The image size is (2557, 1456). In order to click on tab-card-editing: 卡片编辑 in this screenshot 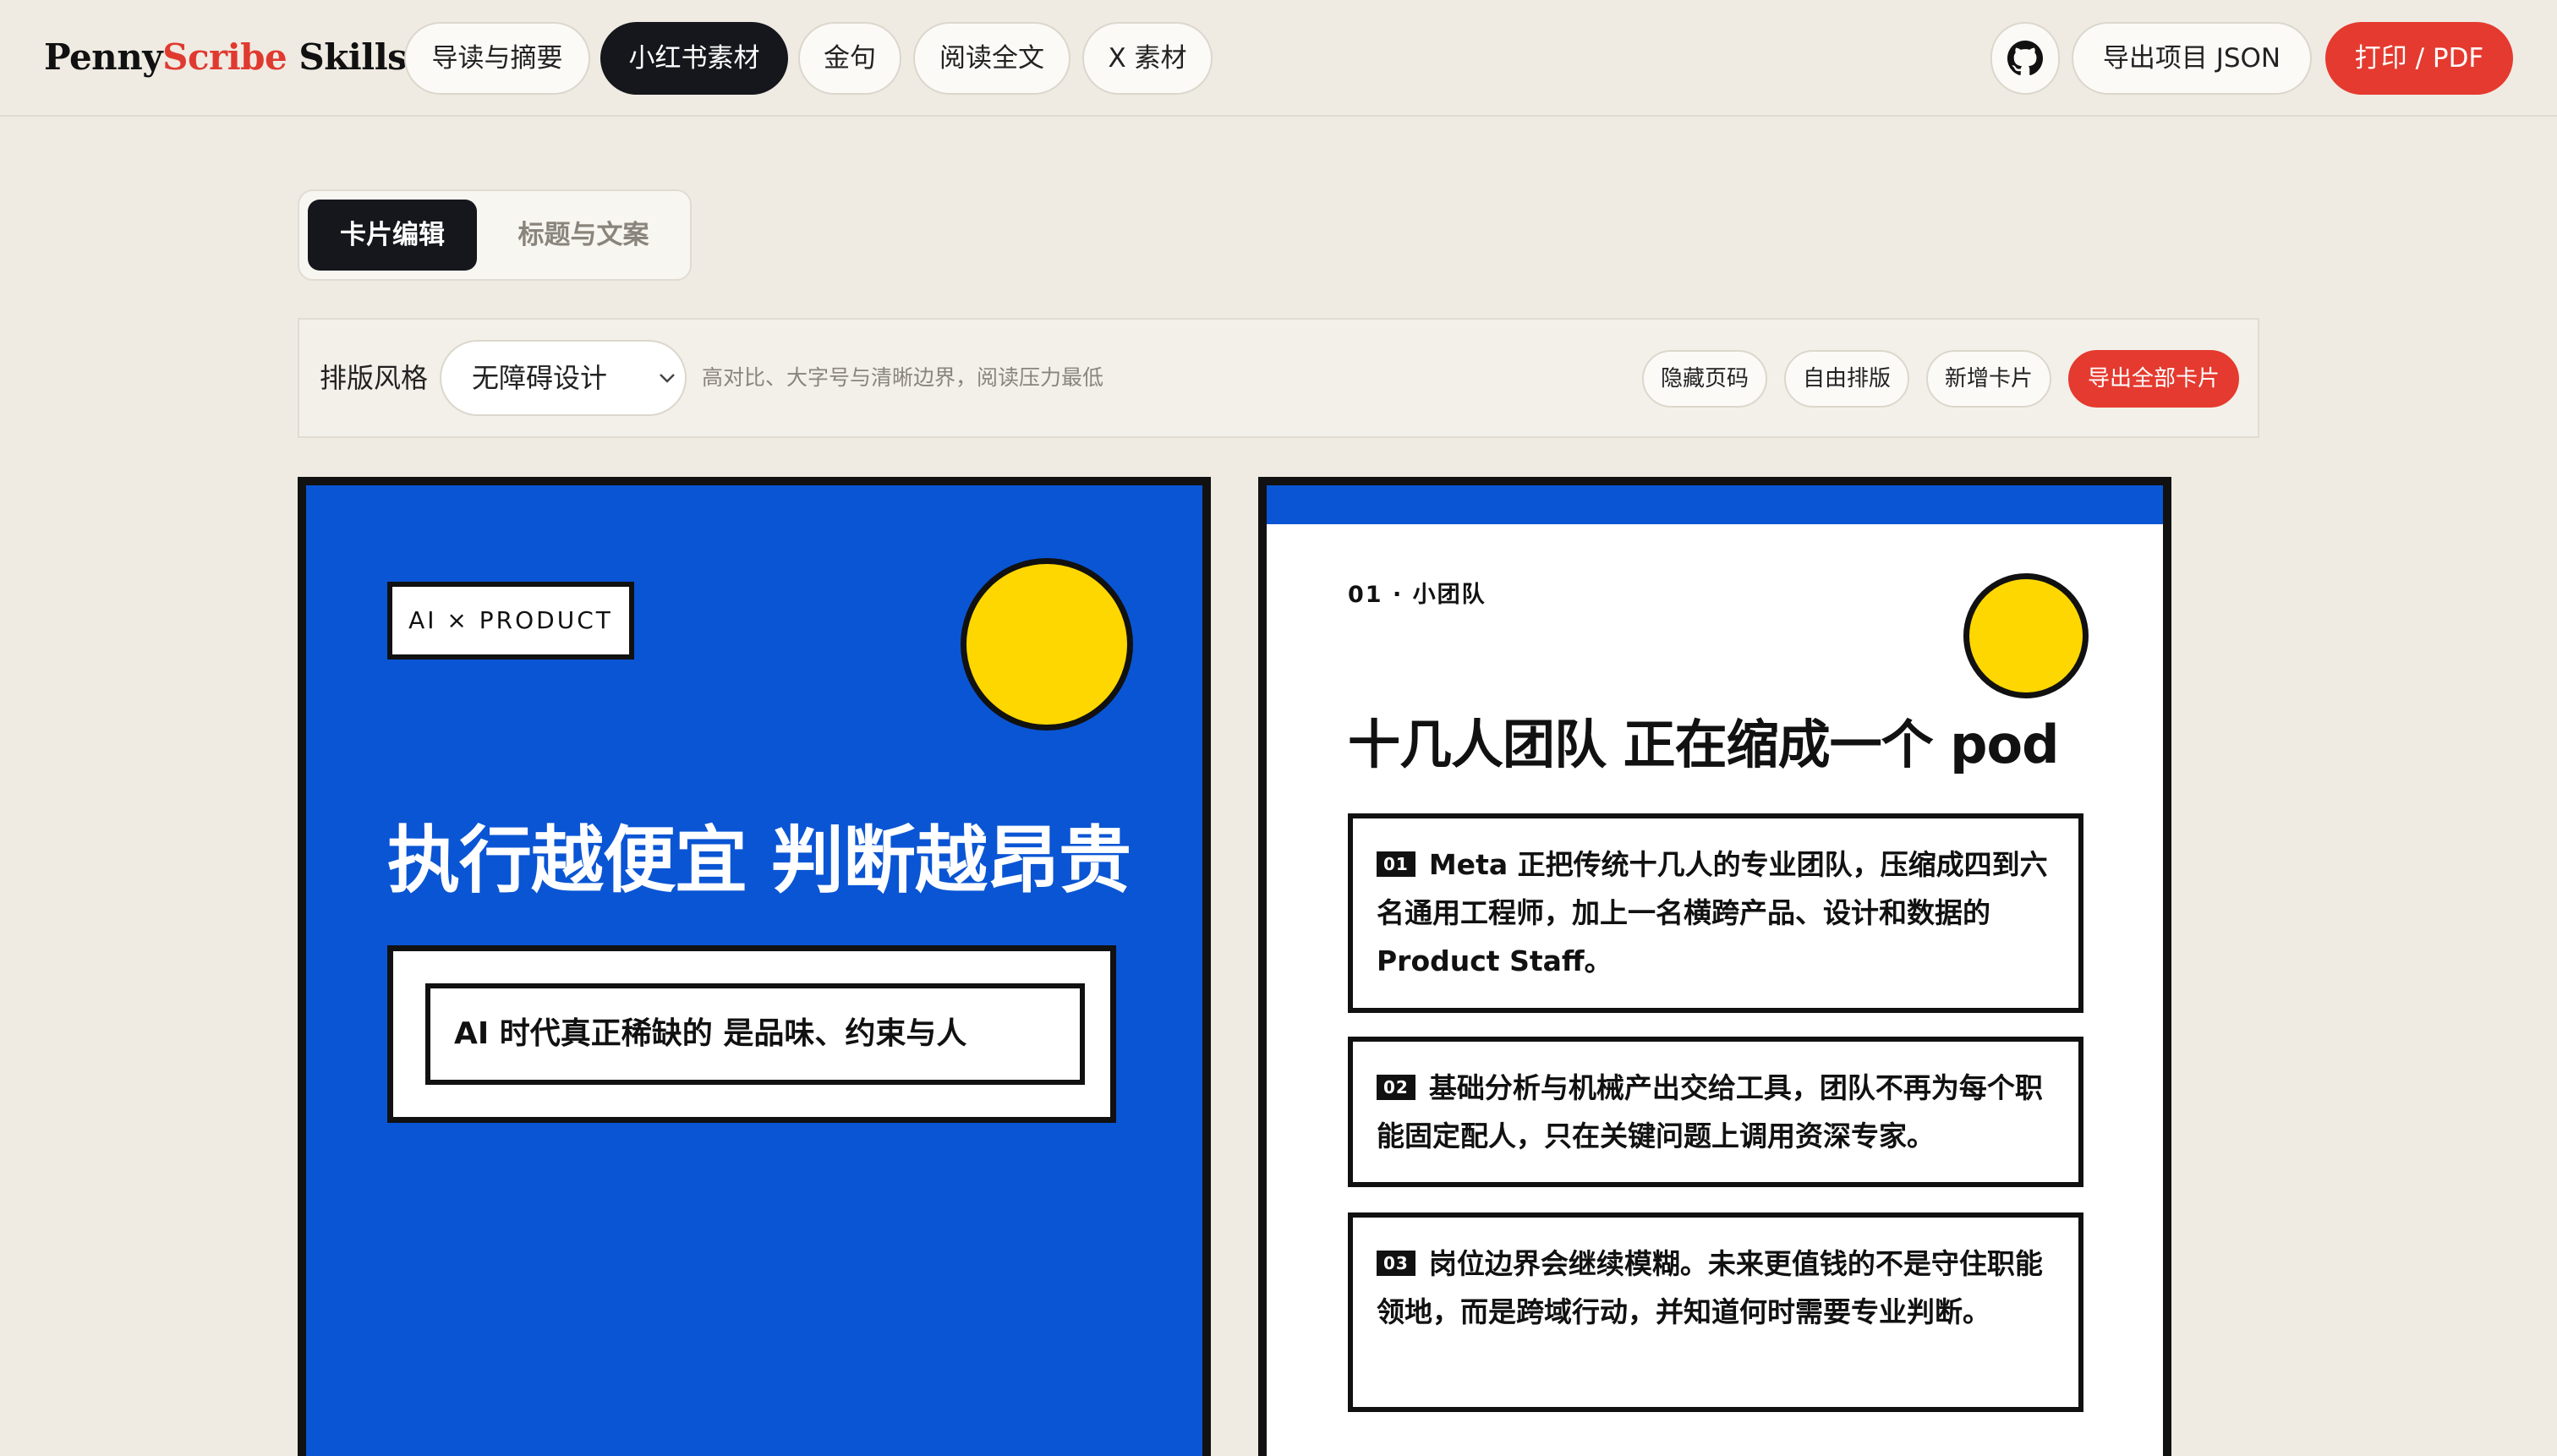, I will do `click(392, 235)`.